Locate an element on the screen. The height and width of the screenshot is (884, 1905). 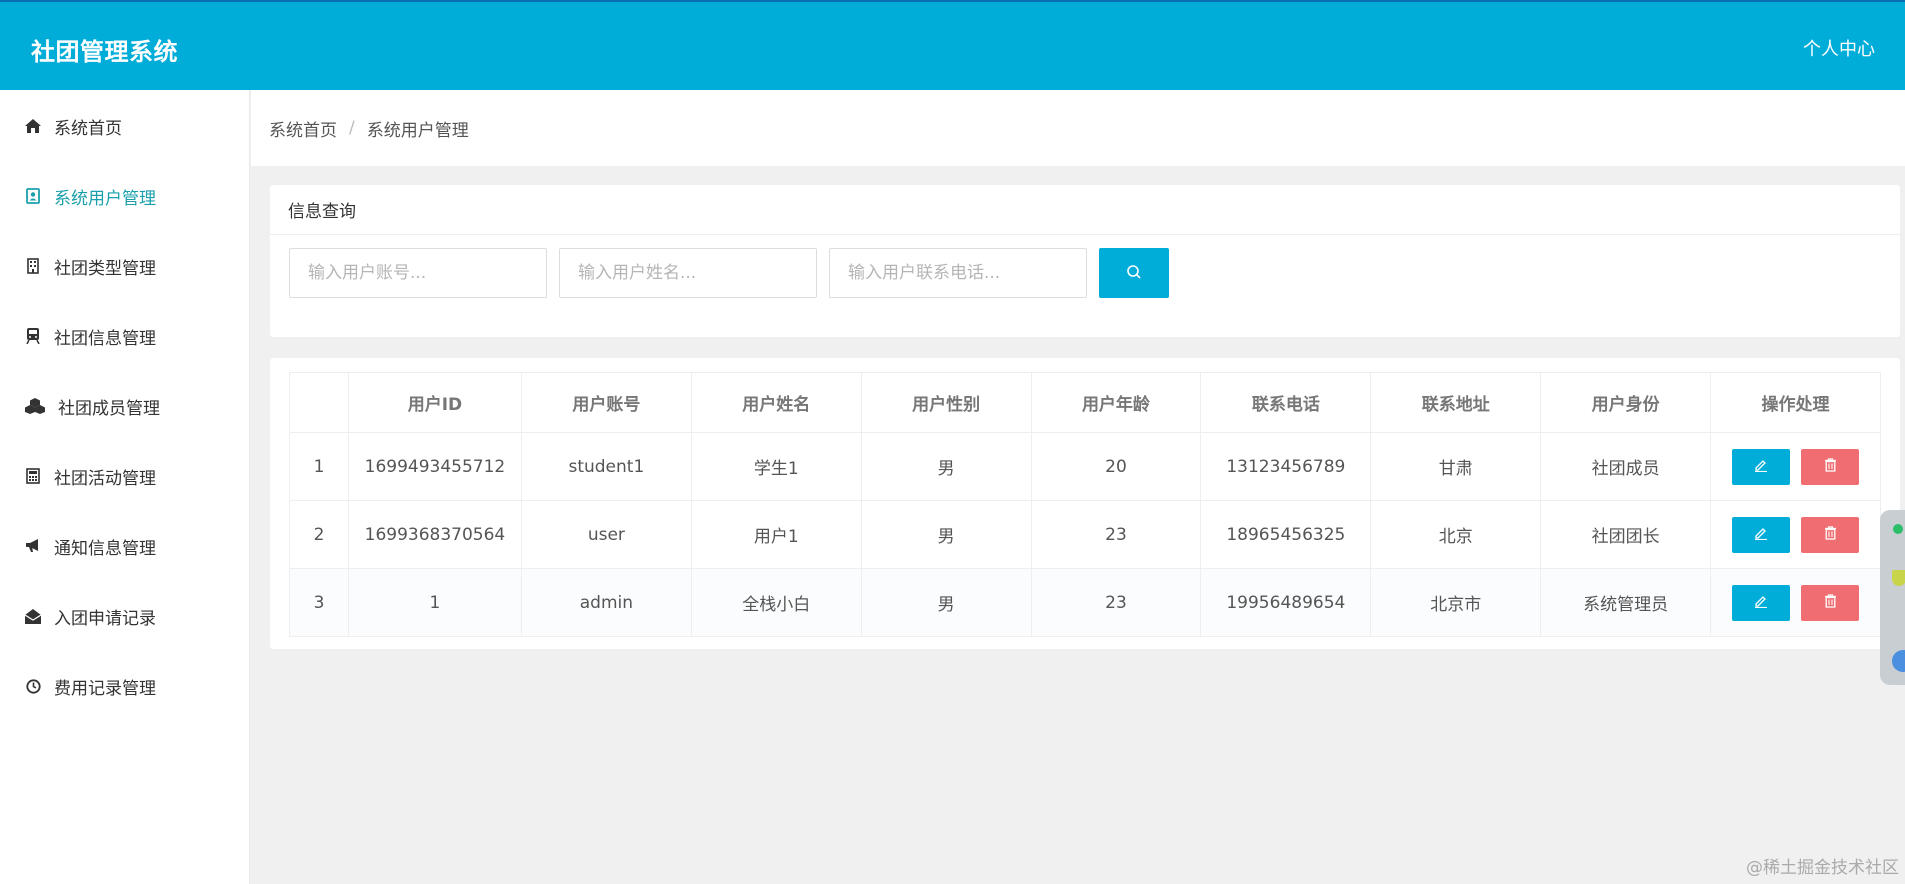
user-id-cell: 1699368370564 is located at coordinates (434, 534).